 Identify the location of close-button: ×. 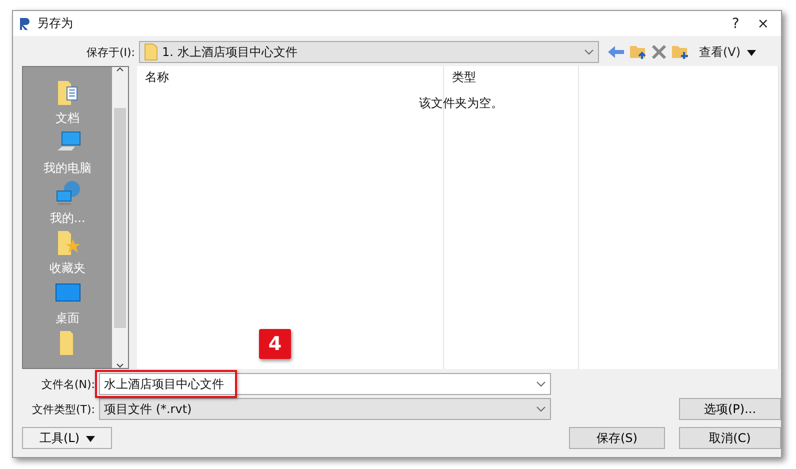
(763, 24).